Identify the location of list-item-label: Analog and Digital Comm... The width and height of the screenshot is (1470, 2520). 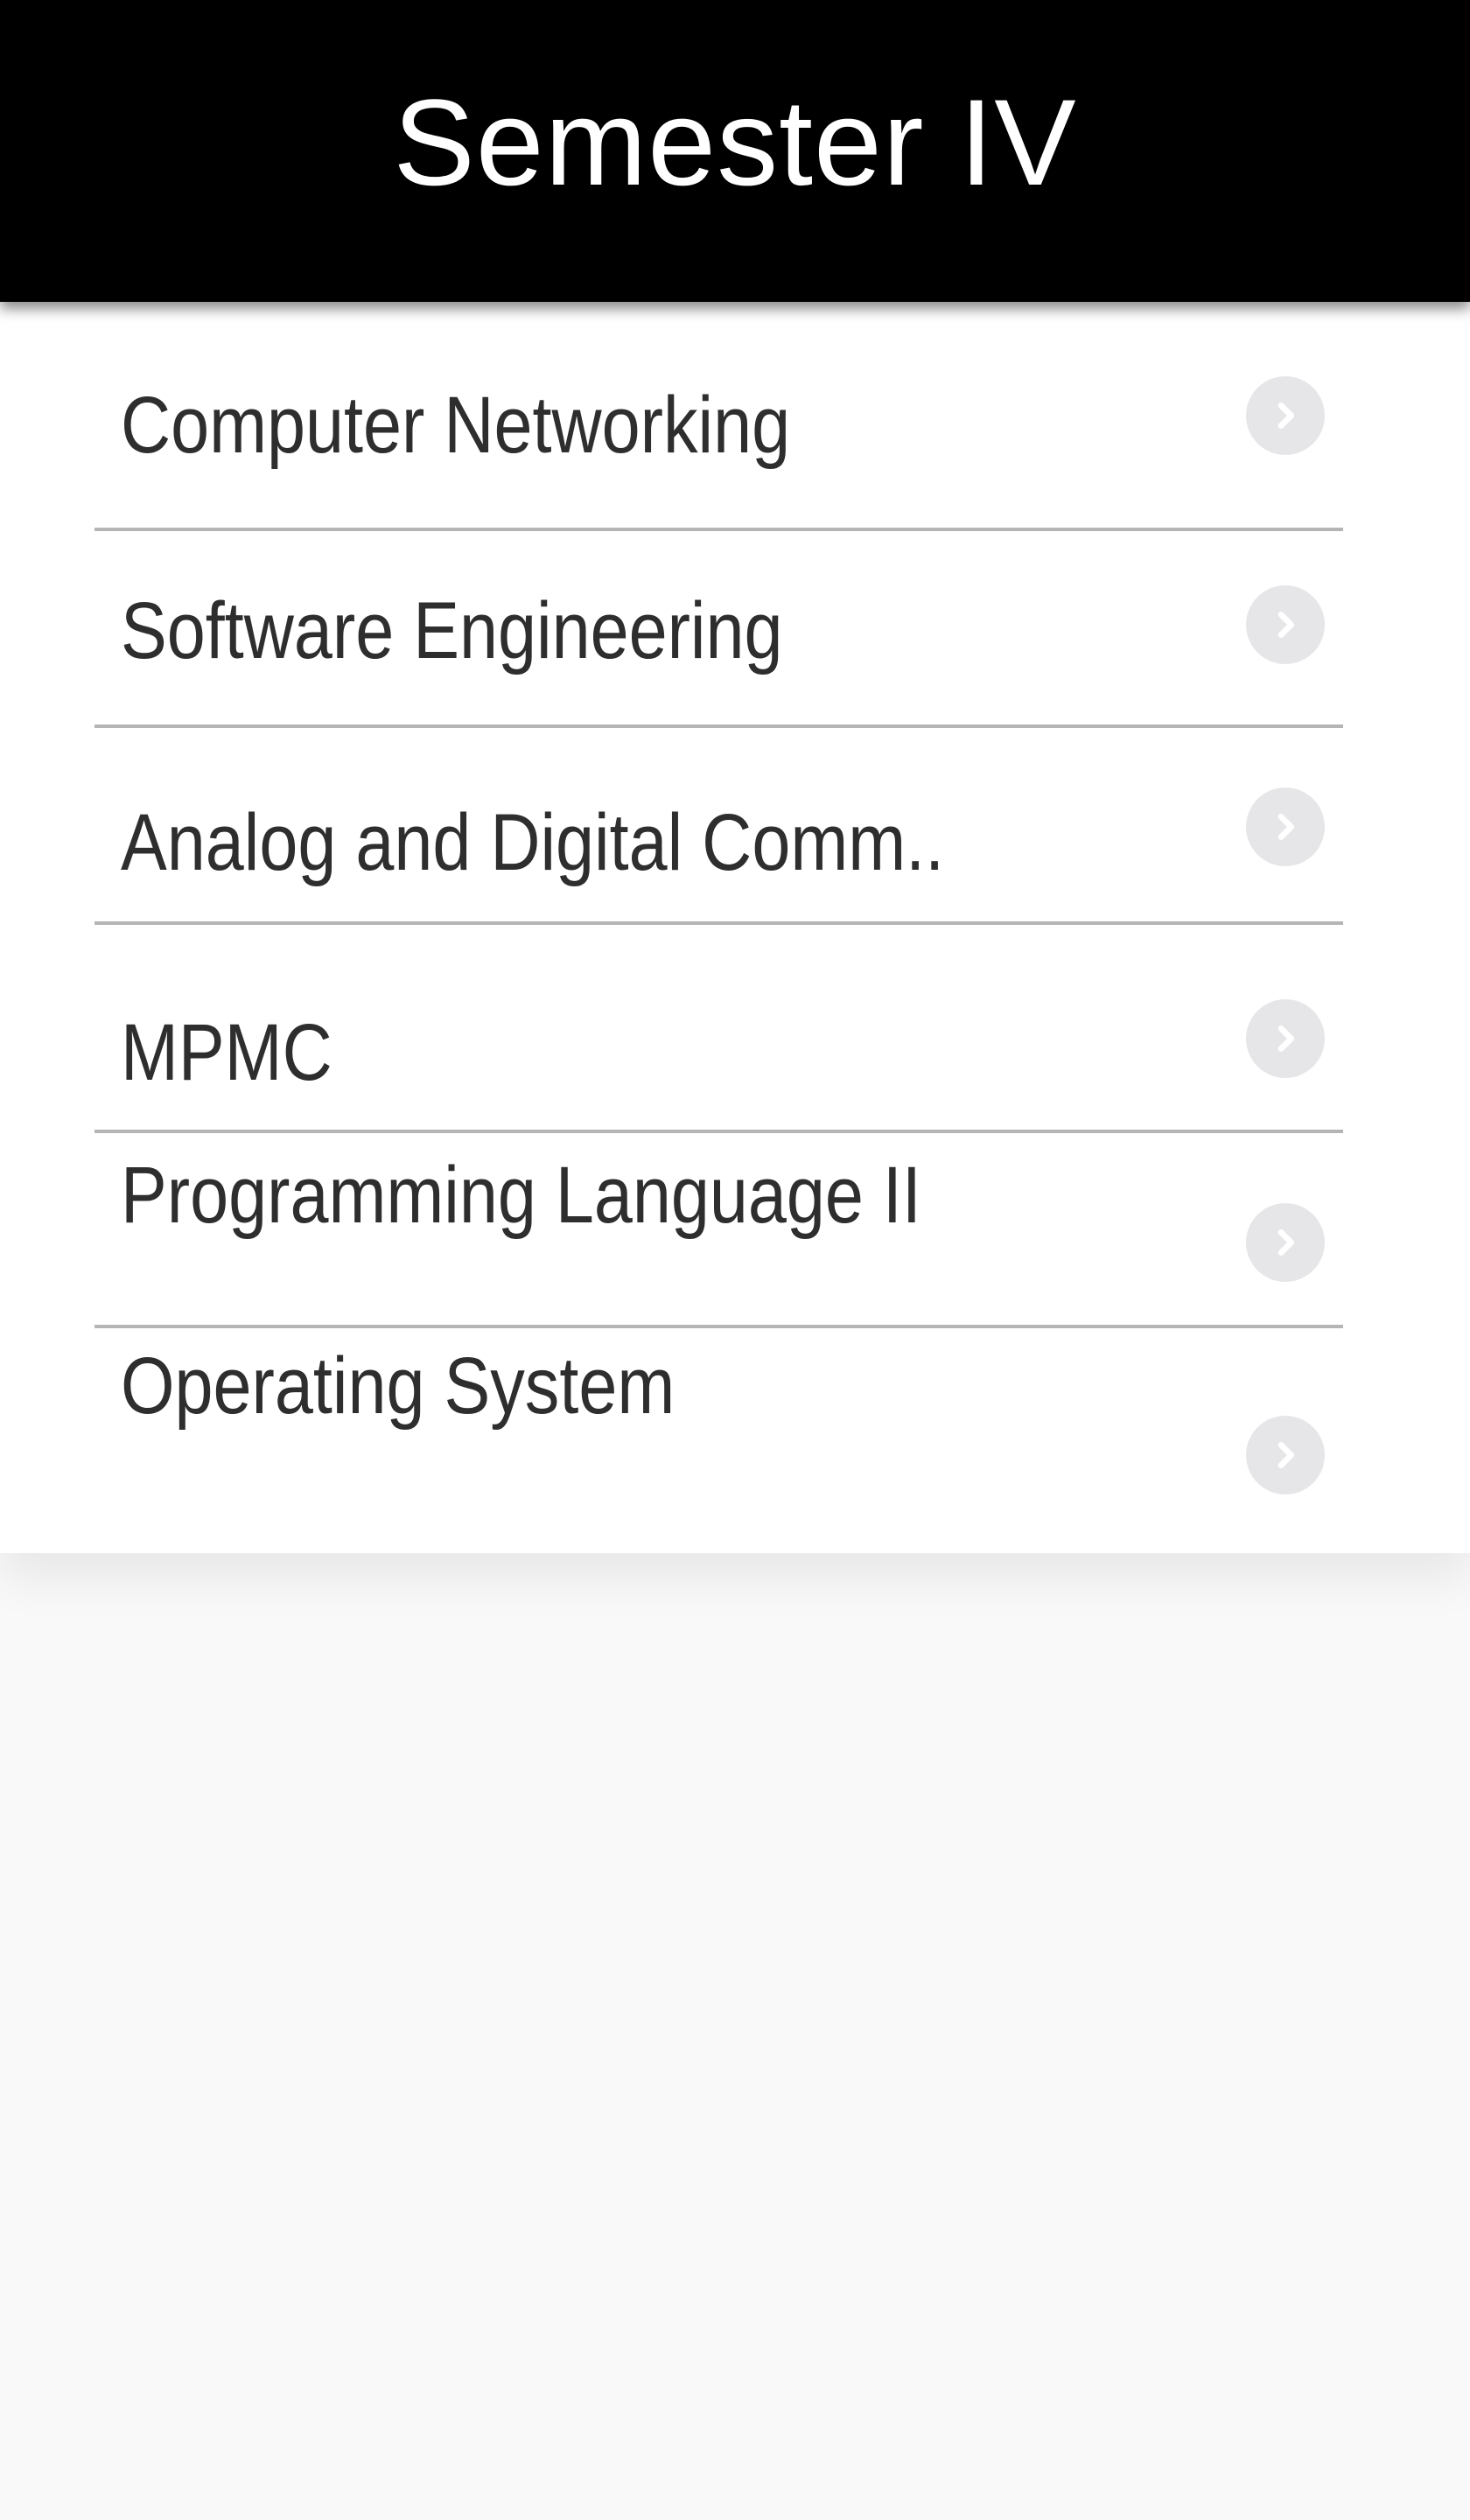
(533, 842).